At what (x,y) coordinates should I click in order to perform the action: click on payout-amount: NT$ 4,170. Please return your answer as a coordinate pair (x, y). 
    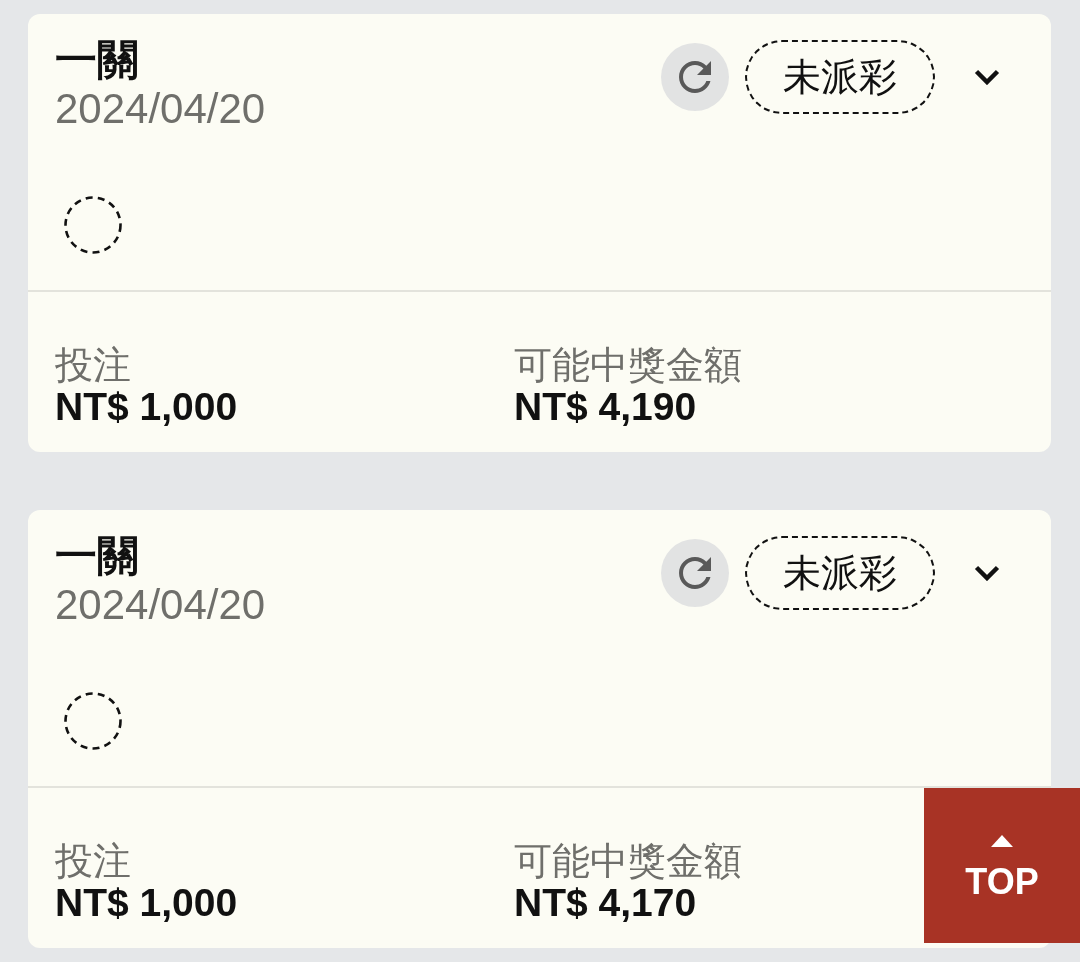
    Looking at the image, I should click on (605, 903).